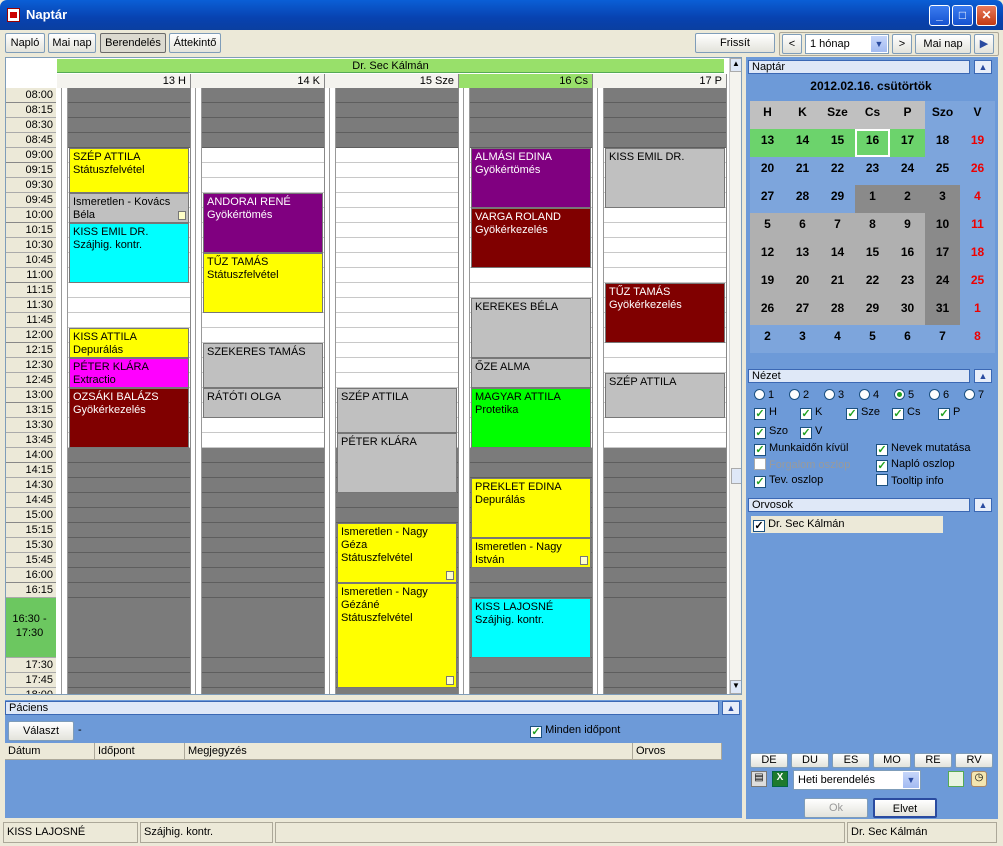 The image size is (1003, 846). I want to click on appointment: PÉTER KLÁRA Extractio, so click(129, 373).